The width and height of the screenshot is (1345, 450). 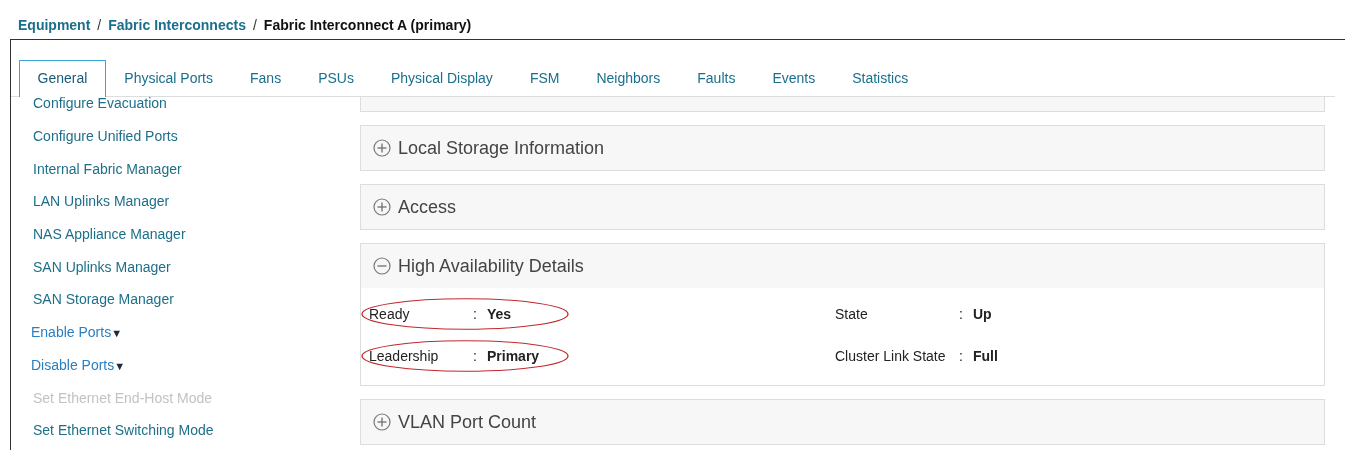 What do you see at coordinates (499, 314) in the screenshot?
I see `field-value: Yes` at bounding box center [499, 314].